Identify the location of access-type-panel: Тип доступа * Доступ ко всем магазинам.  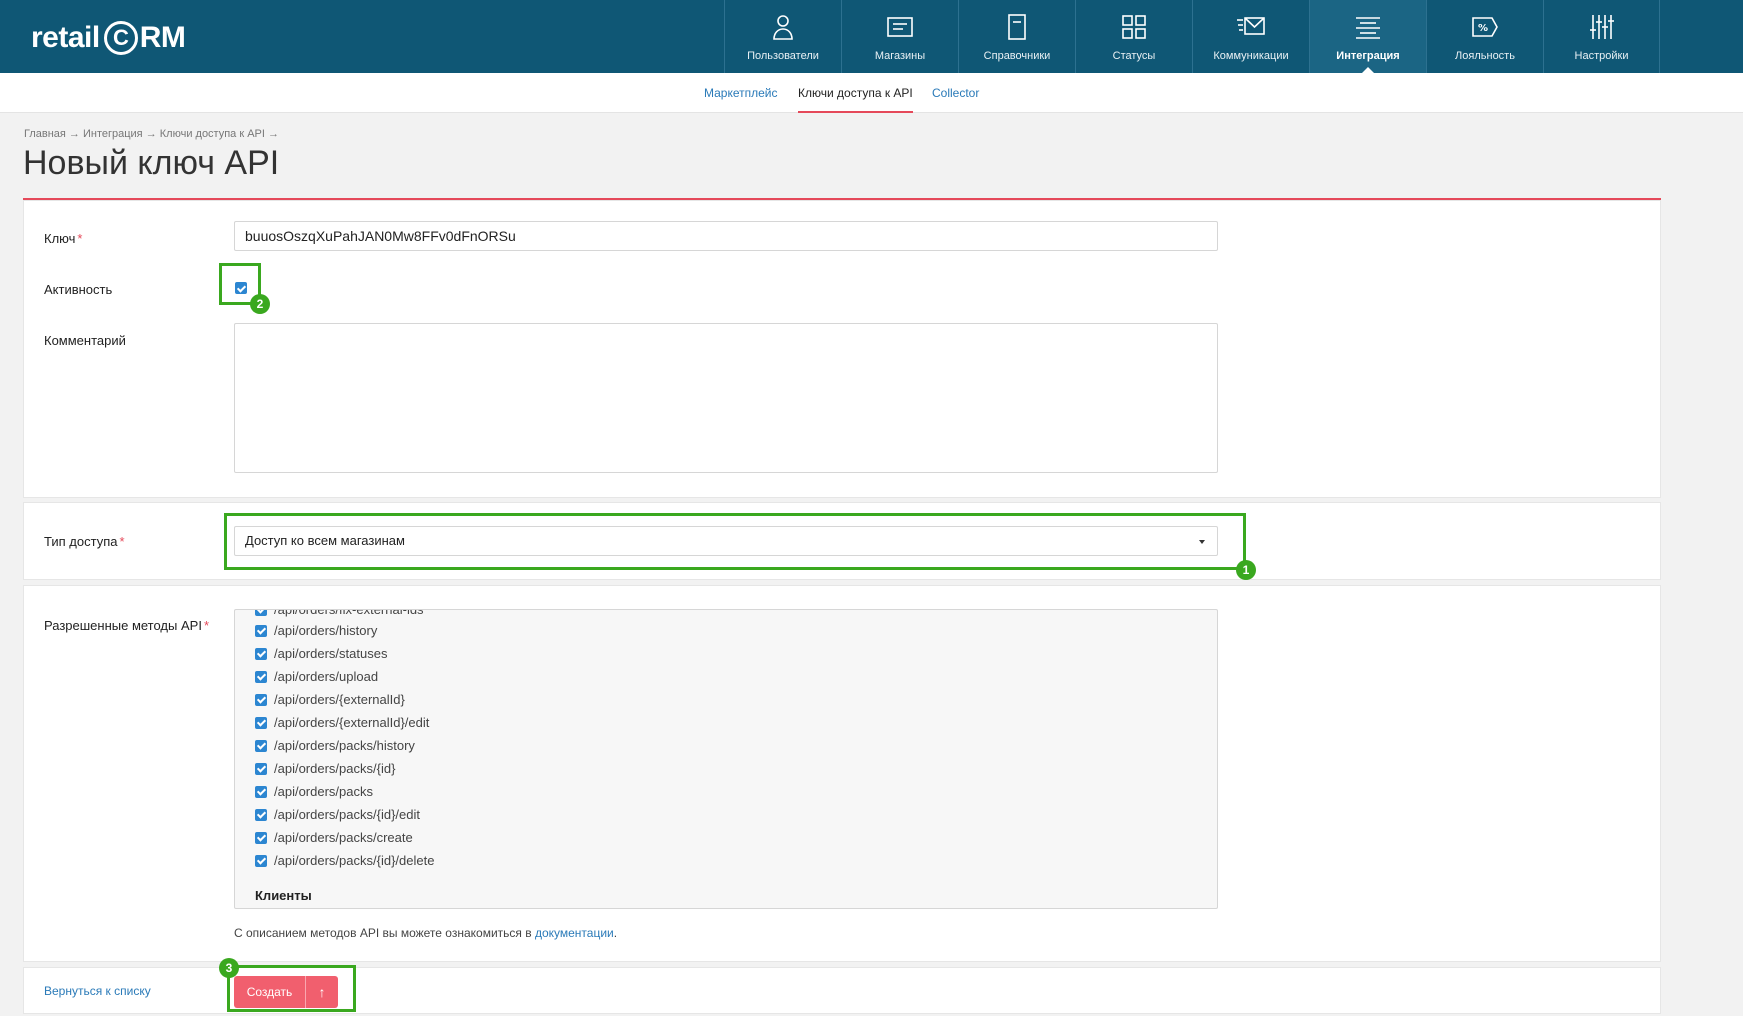
(842, 541).